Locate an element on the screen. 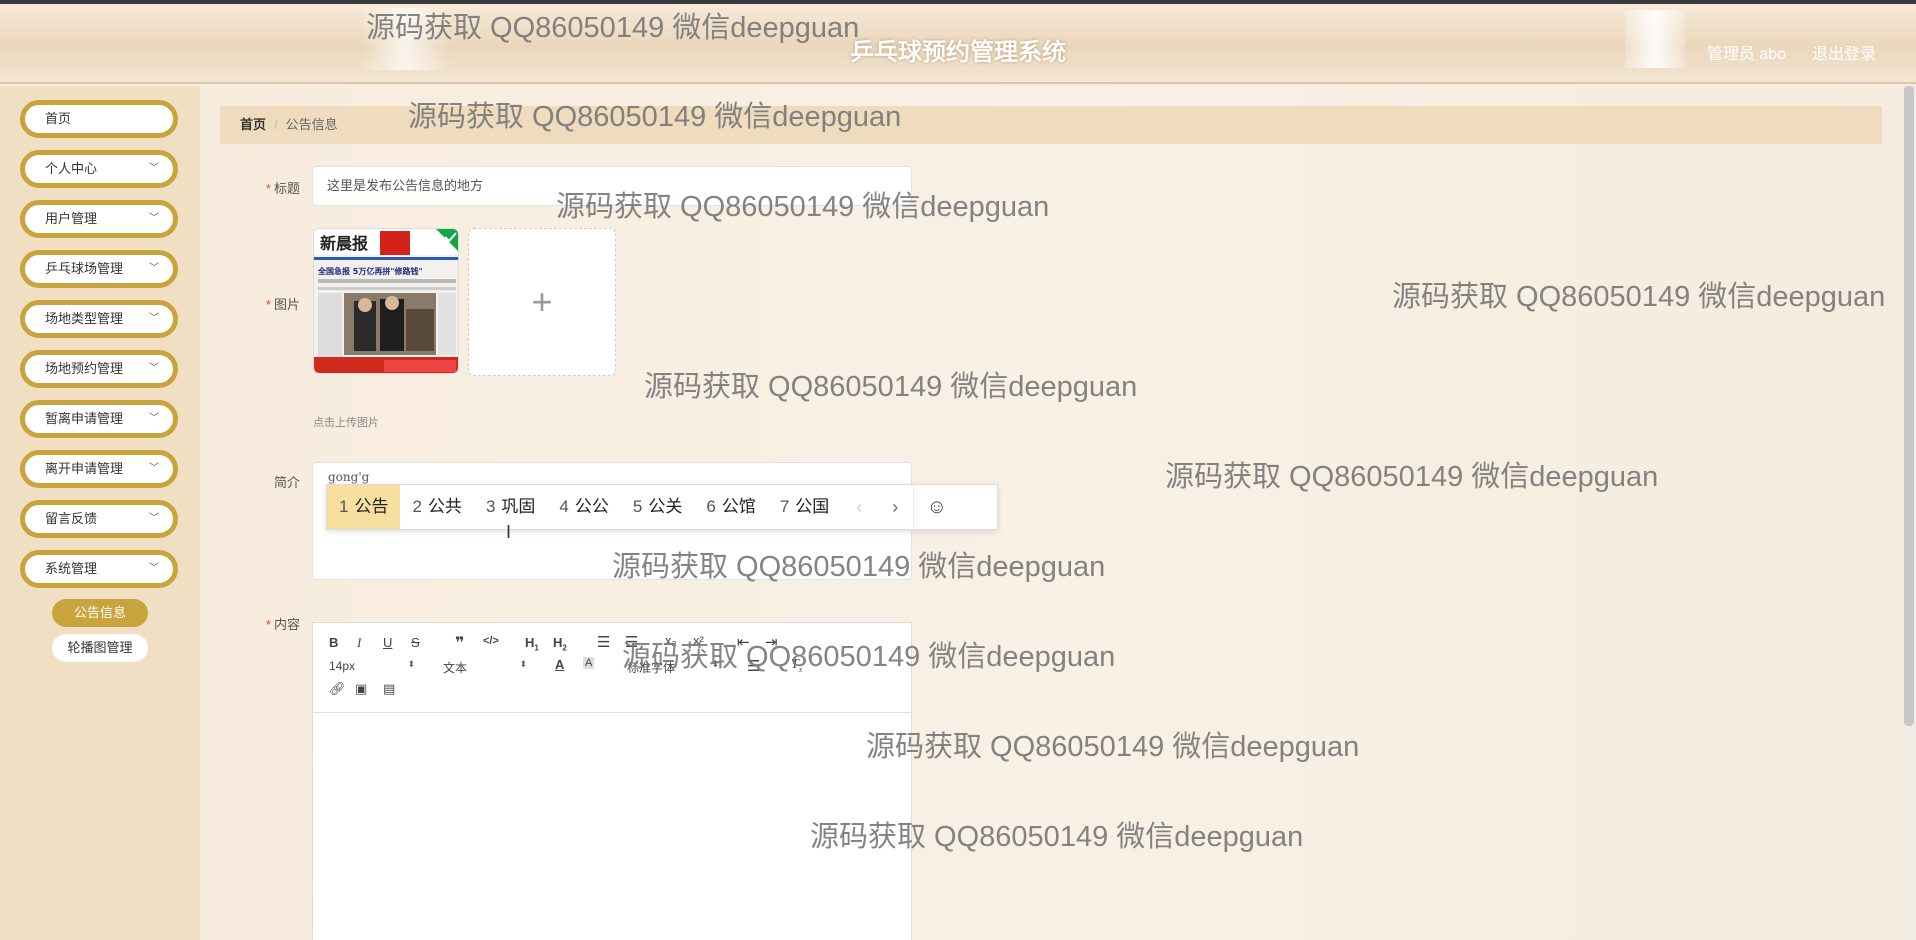  upload-hint: 点击上传图片 is located at coordinates (346, 423).